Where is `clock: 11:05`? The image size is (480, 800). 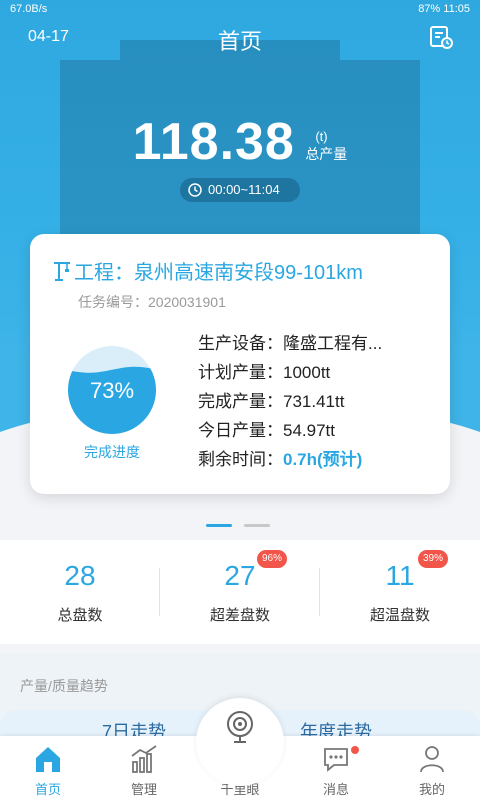
clock: 11:05 is located at coordinates (456, 9).